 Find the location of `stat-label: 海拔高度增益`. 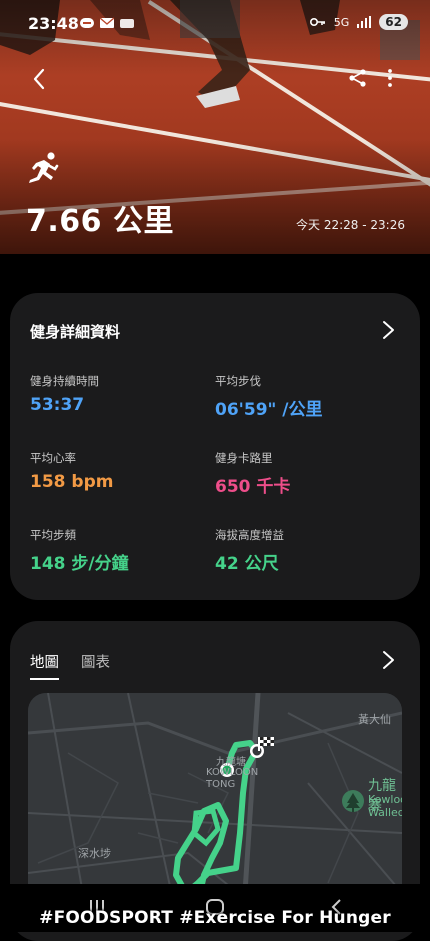

stat-label: 海拔高度增益 is located at coordinates (249, 535).